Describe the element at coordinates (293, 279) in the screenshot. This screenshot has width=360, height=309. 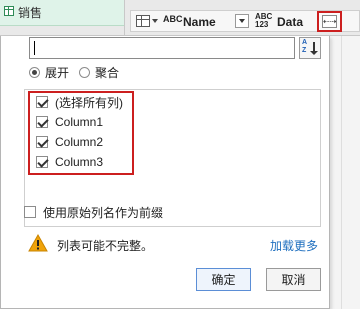
I see `cancel-button: 取消` at that location.